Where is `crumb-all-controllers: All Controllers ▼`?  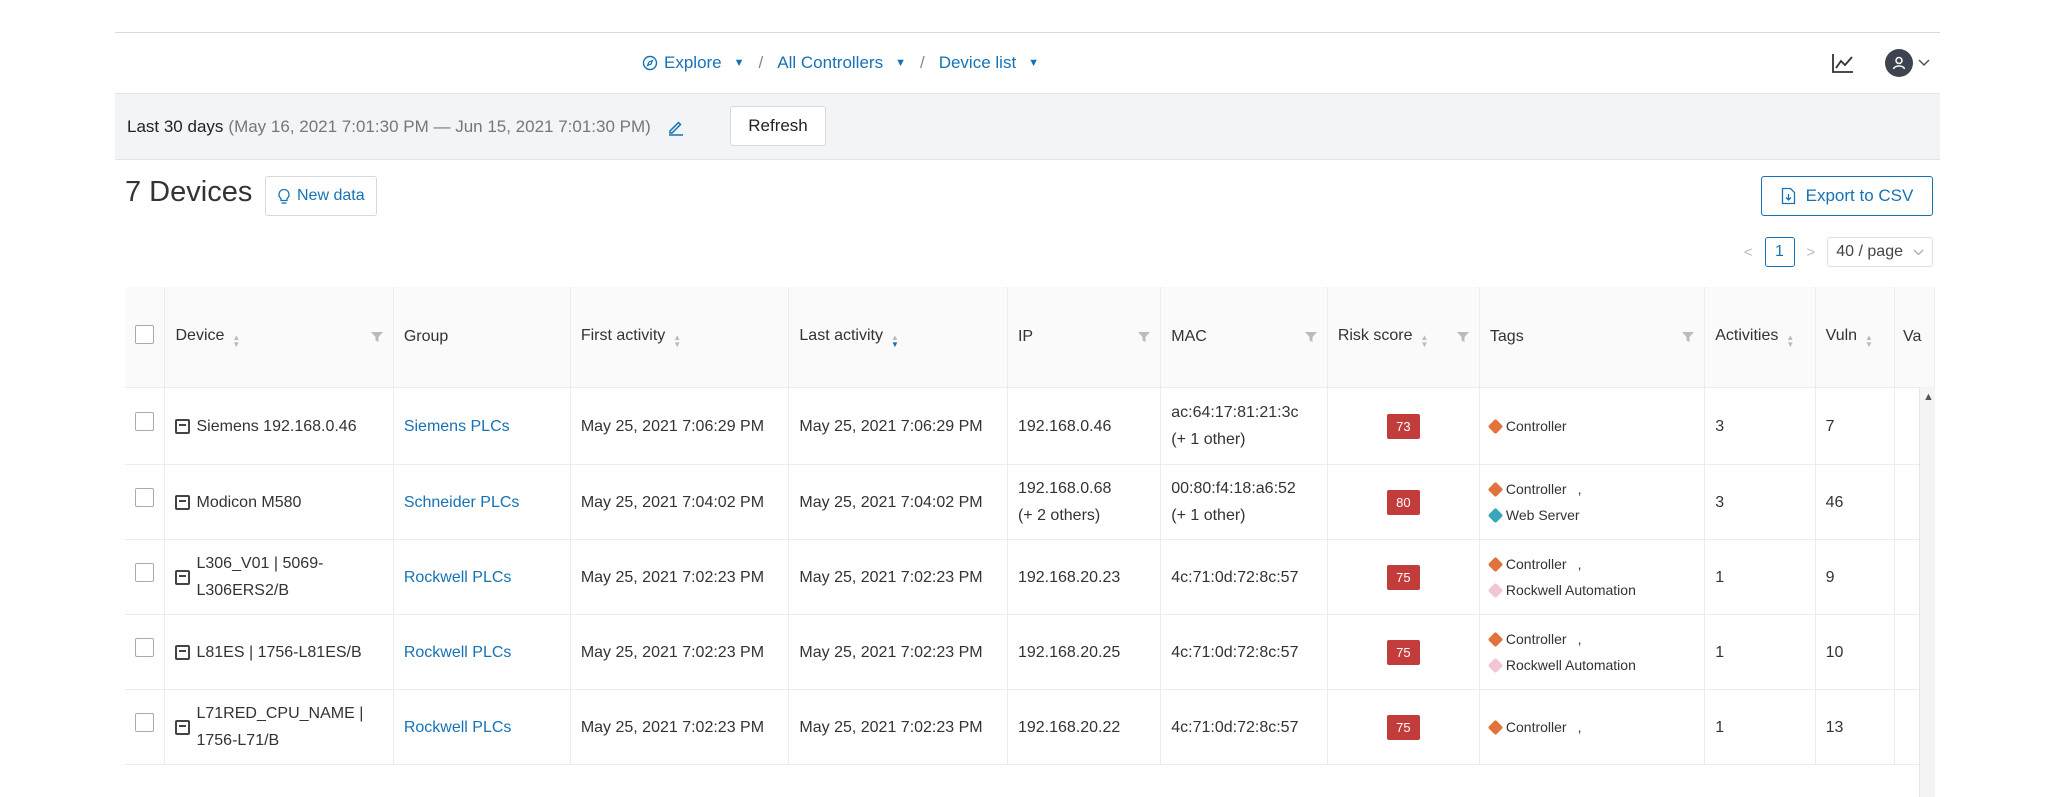
crumb-all-controllers: All Controllers ▼ is located at coordinates (841, 63).